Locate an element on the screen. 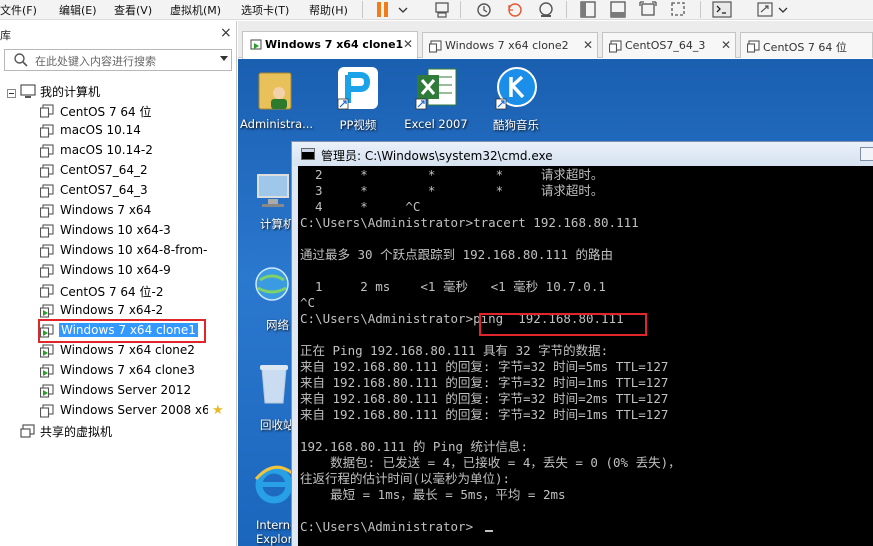 Image resolution: width=873 pixels, height=546 pixels. console-line: 数据包: 已发送 = 4，已接收 = 4，丢失 = 0 (0% 丢失)， is located at coordinates (490, 462).